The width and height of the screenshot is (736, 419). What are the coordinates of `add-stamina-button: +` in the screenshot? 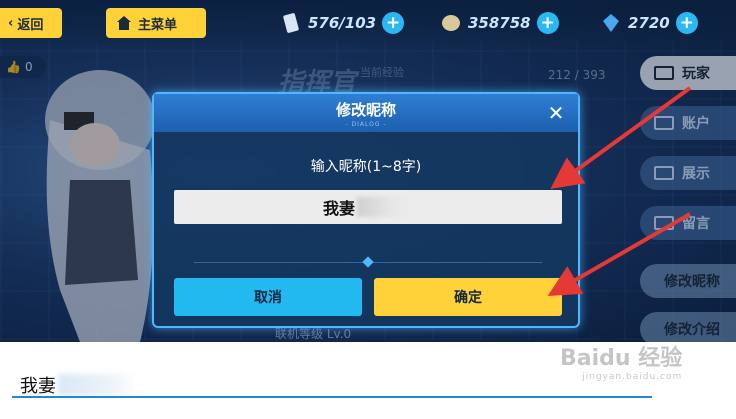 It's located at (393, 23).